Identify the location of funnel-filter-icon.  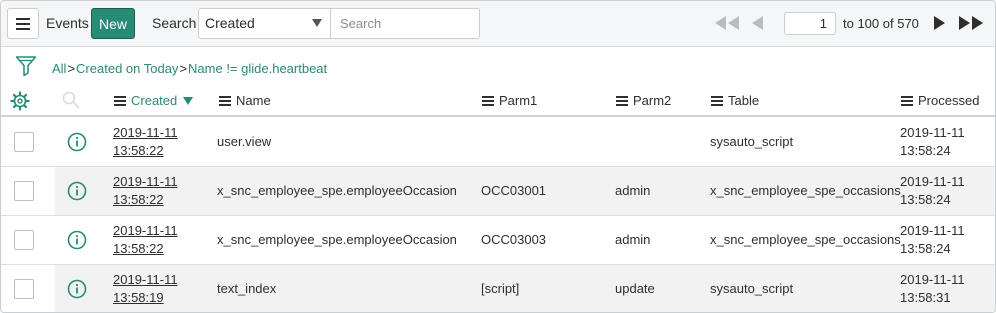
(26, 66).